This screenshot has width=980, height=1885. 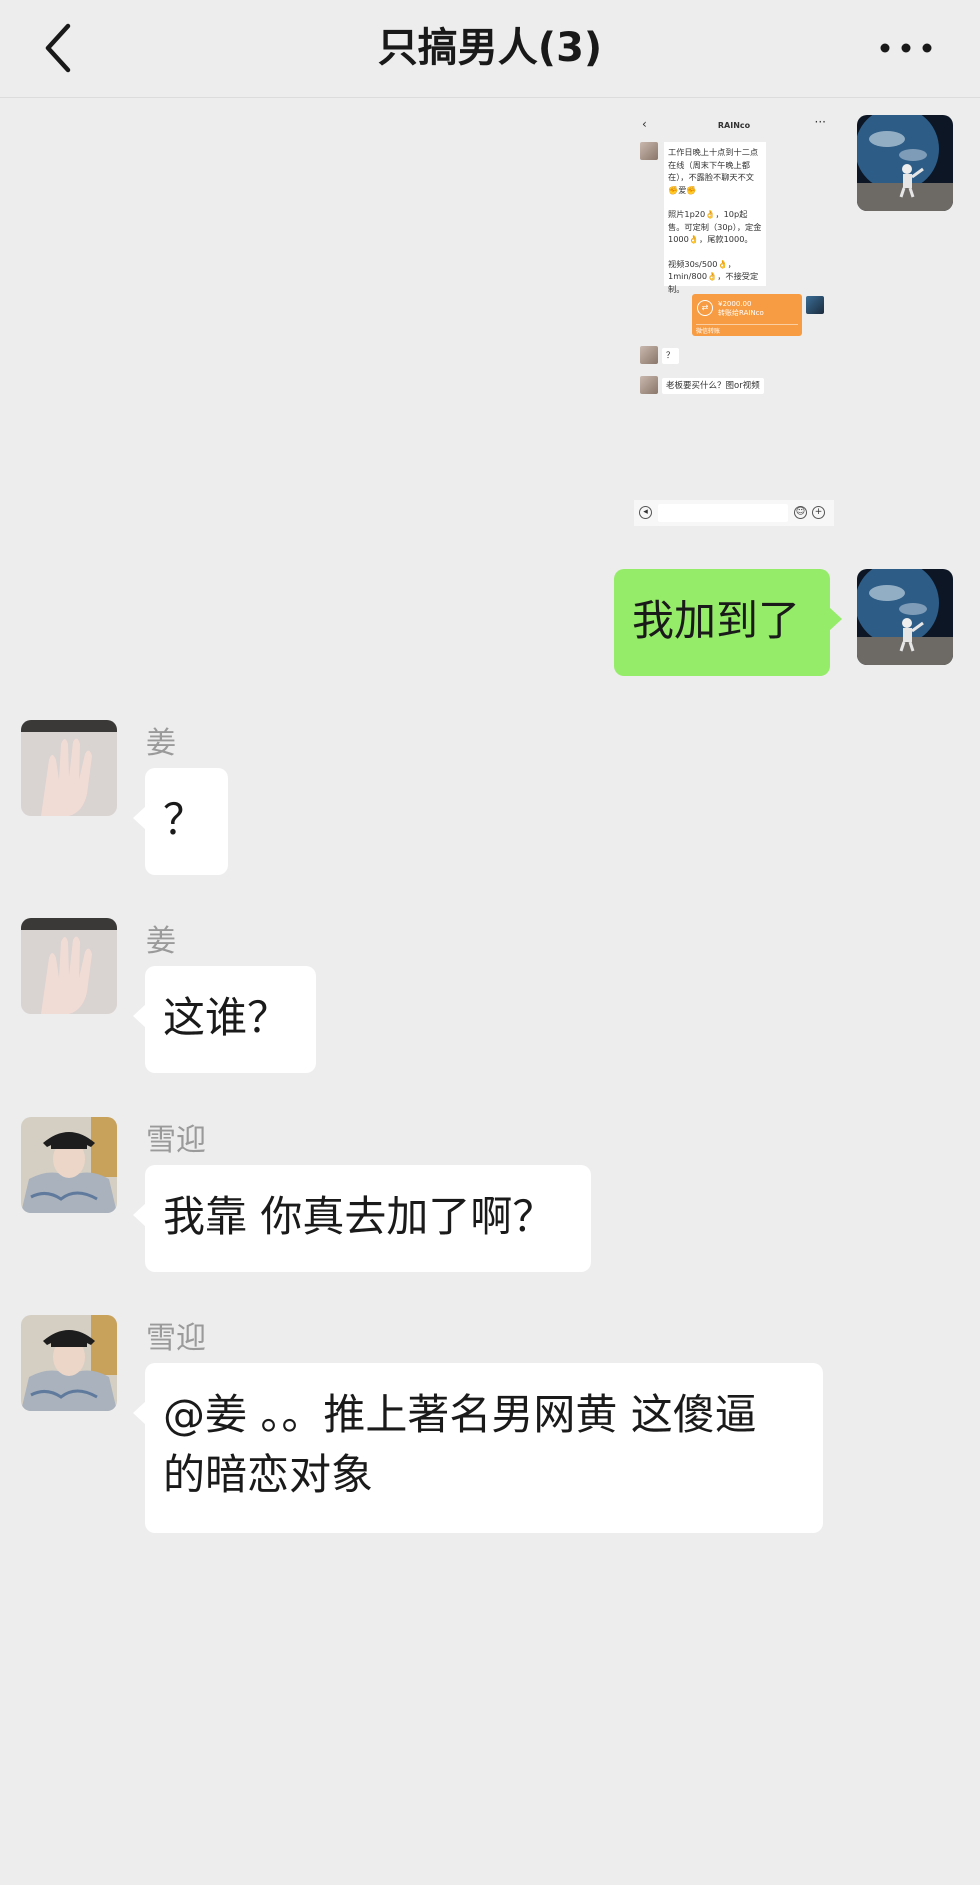 I want to click on screenshot-header: ‹ RAINco ···, so click(x=734, y=126).